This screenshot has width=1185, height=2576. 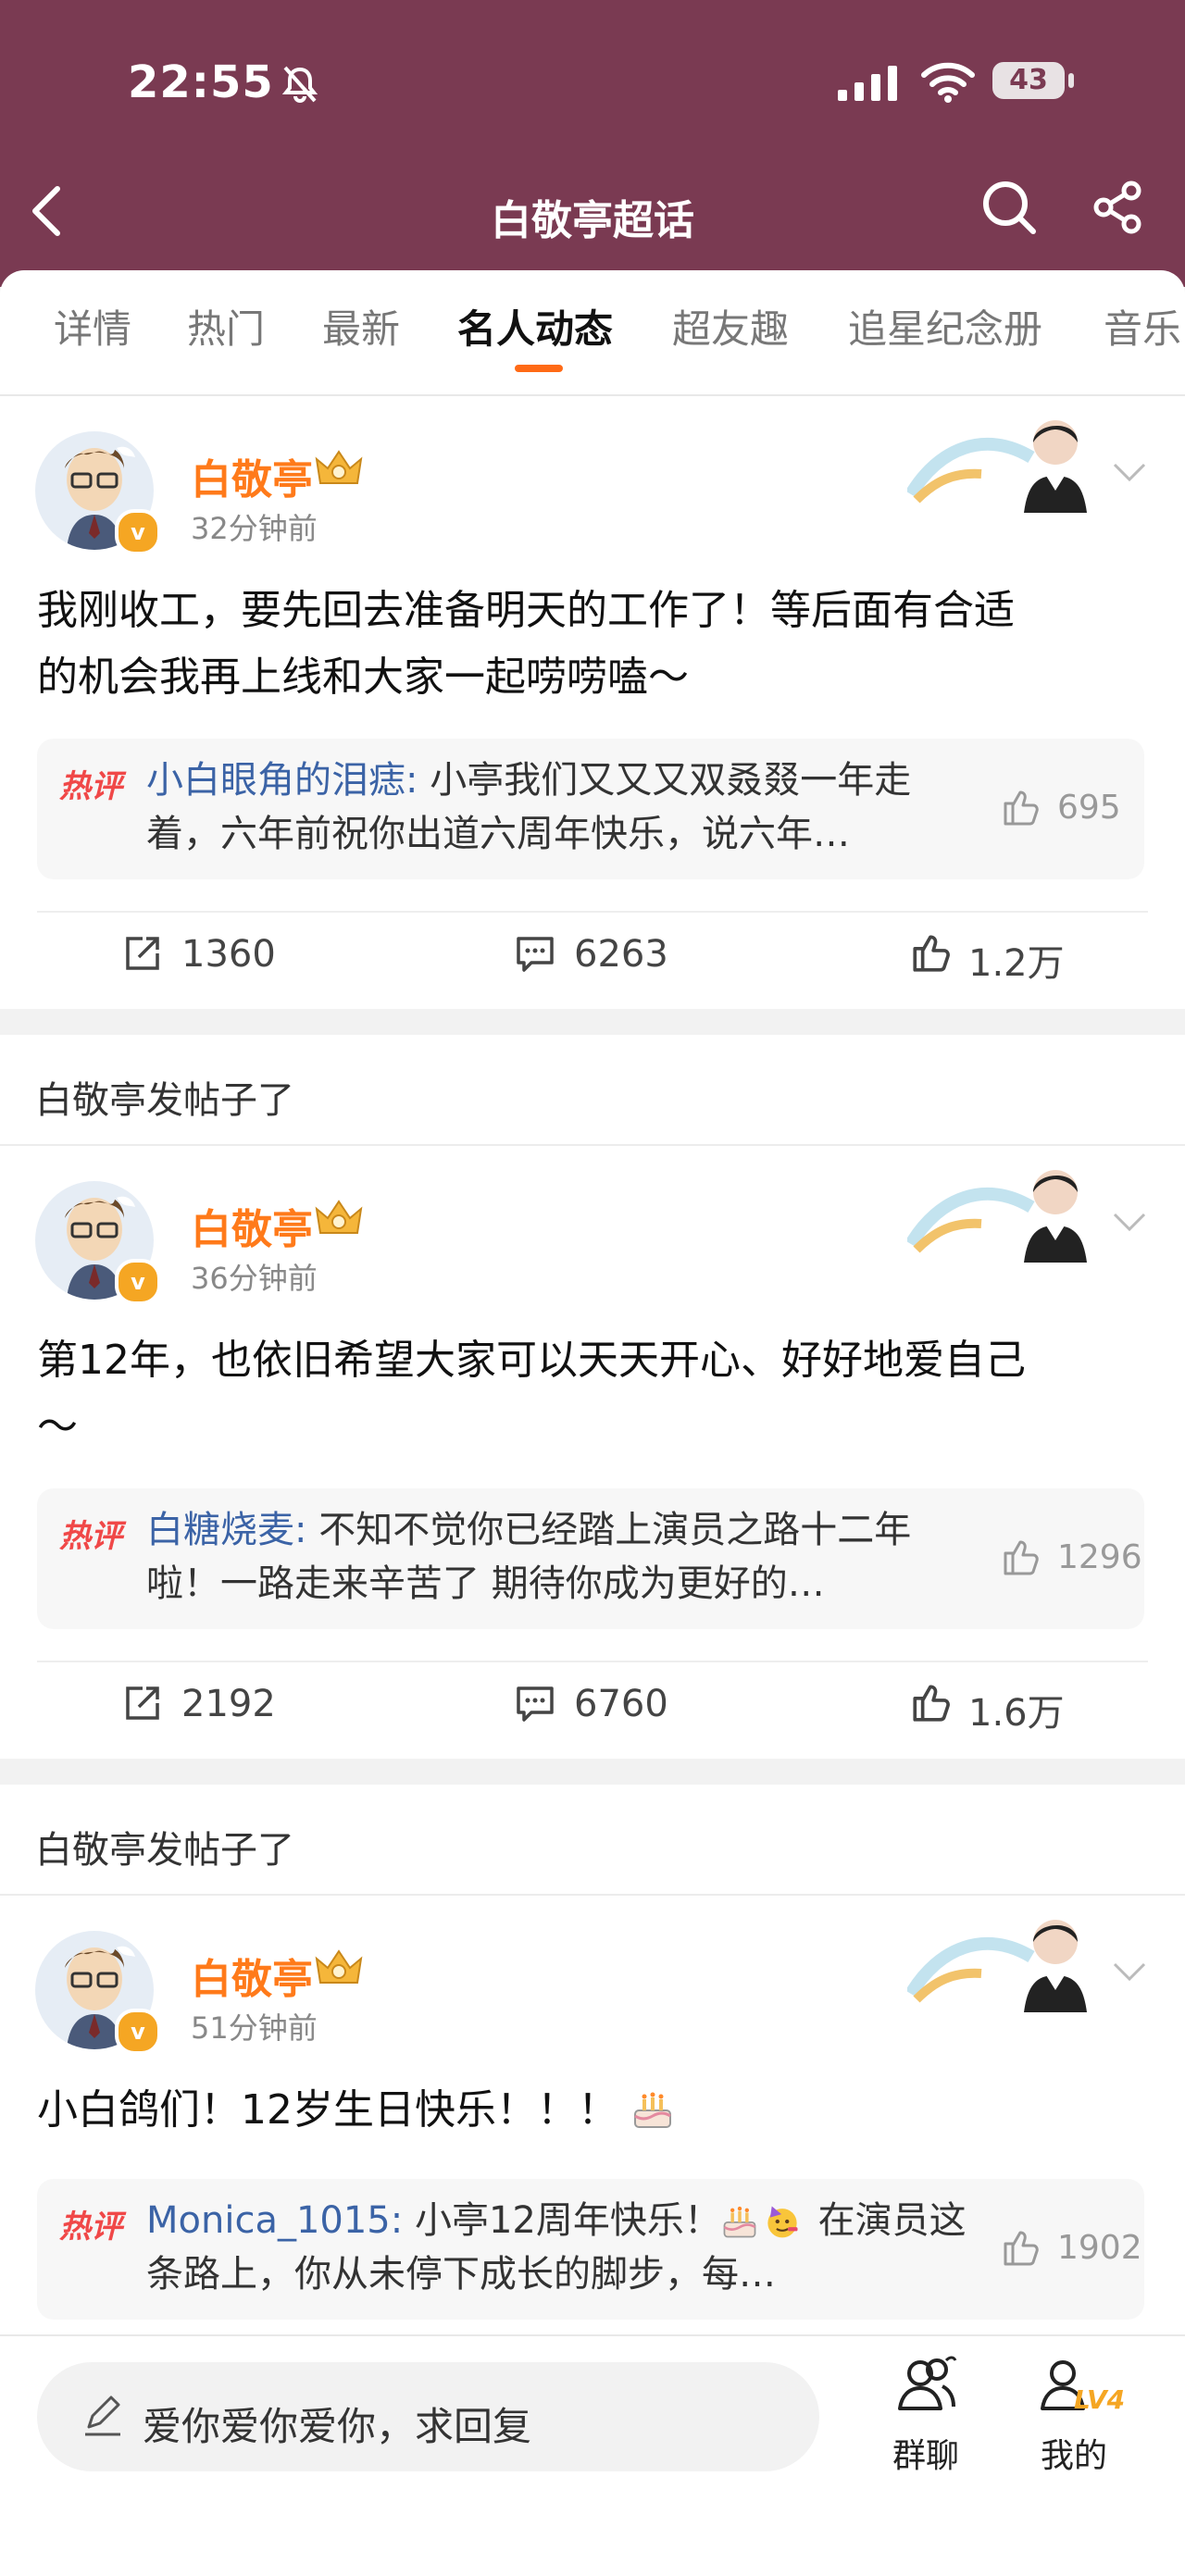 I want to click on hot-comment-user: Monica_1015:, so click(x=274, y=2220).